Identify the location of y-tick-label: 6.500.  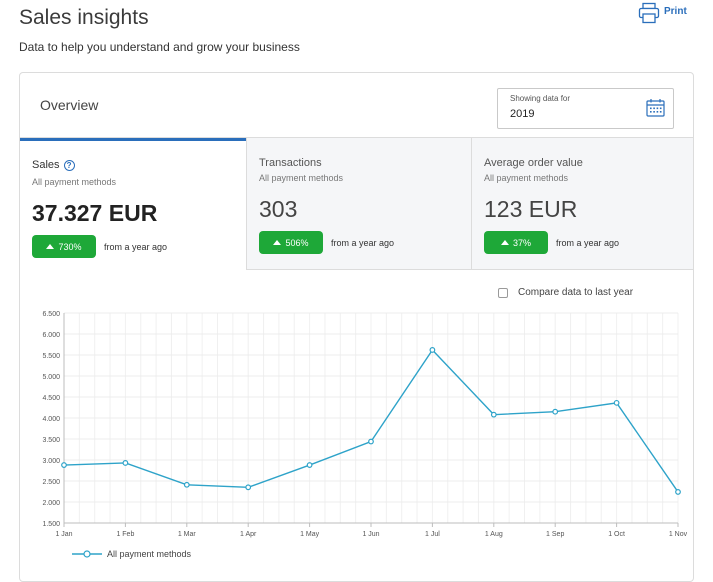
(51, 314).